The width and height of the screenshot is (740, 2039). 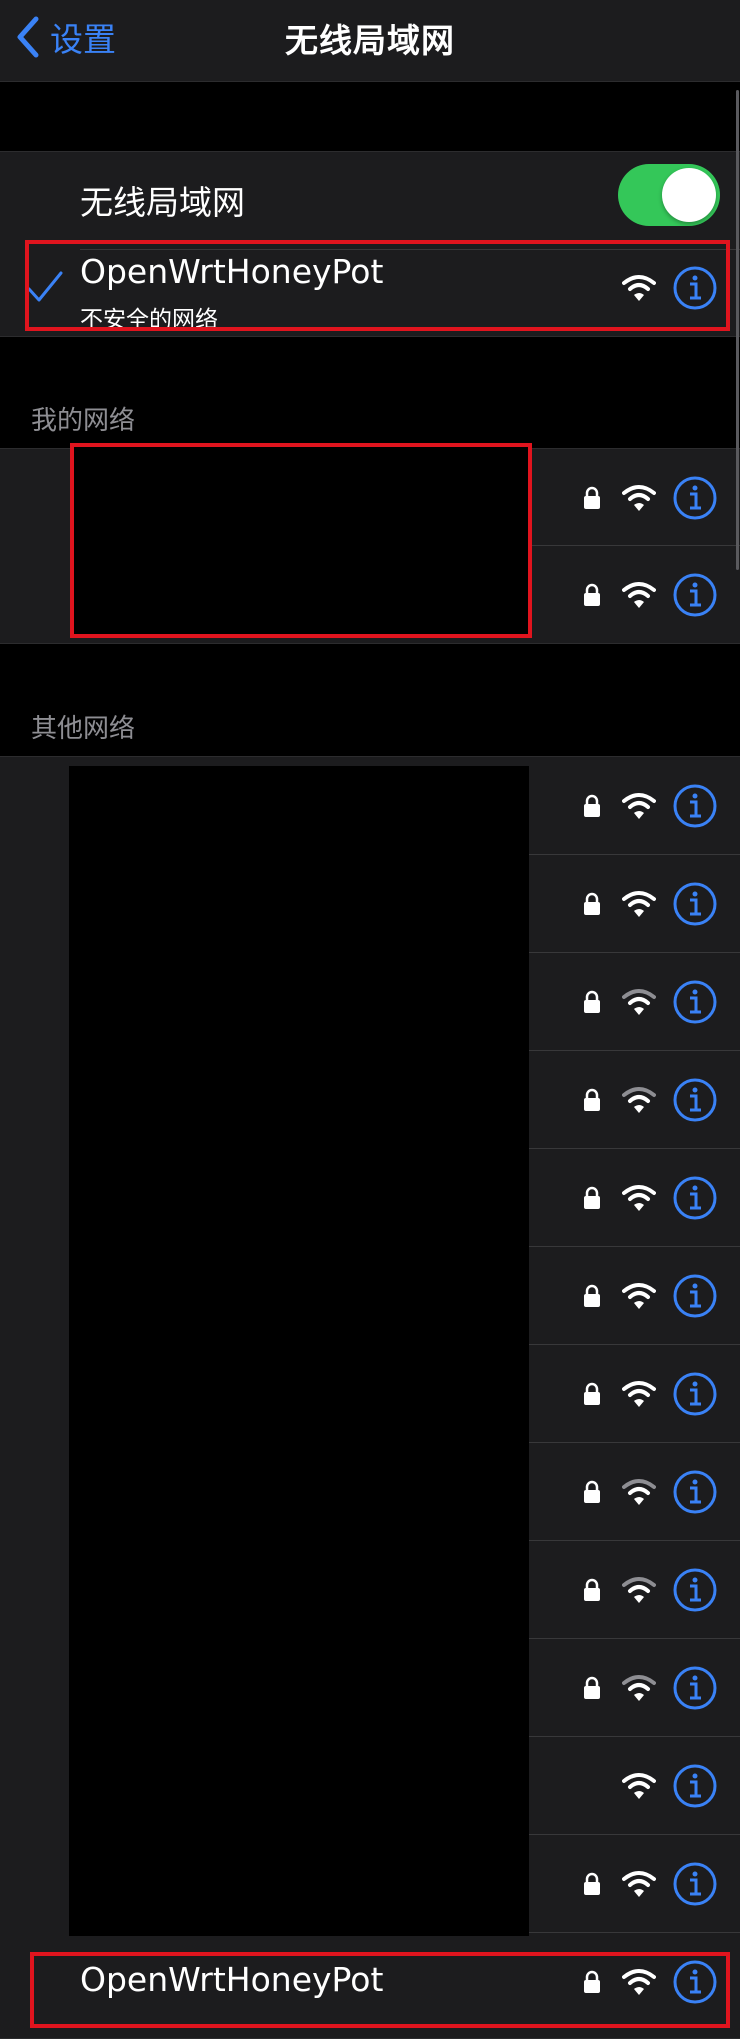 I want to click on page-title: 无线局域网, so click(x=370, y=40).